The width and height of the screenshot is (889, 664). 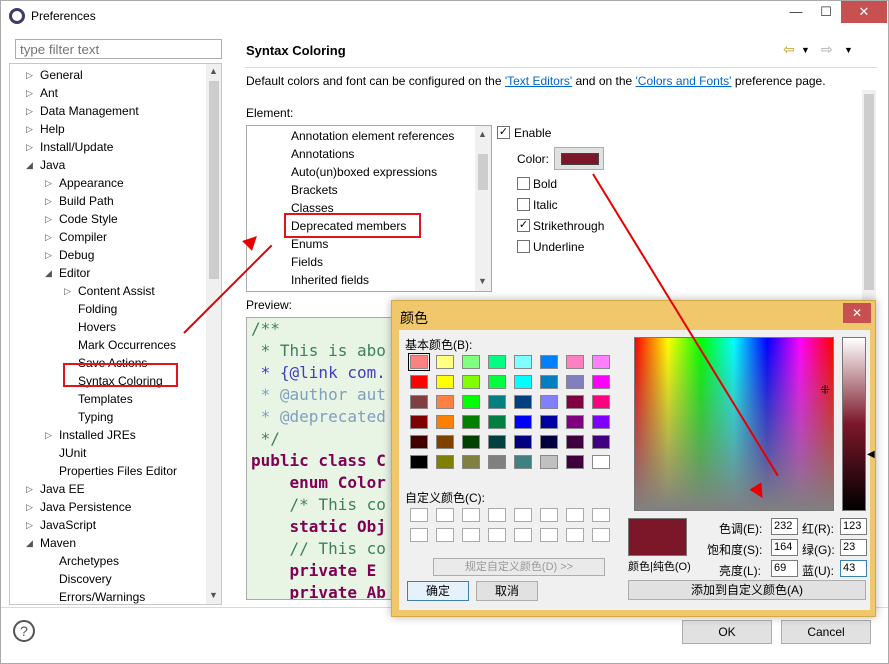 I want to click on tree-item: Hovers, so click(x=97, y=327).